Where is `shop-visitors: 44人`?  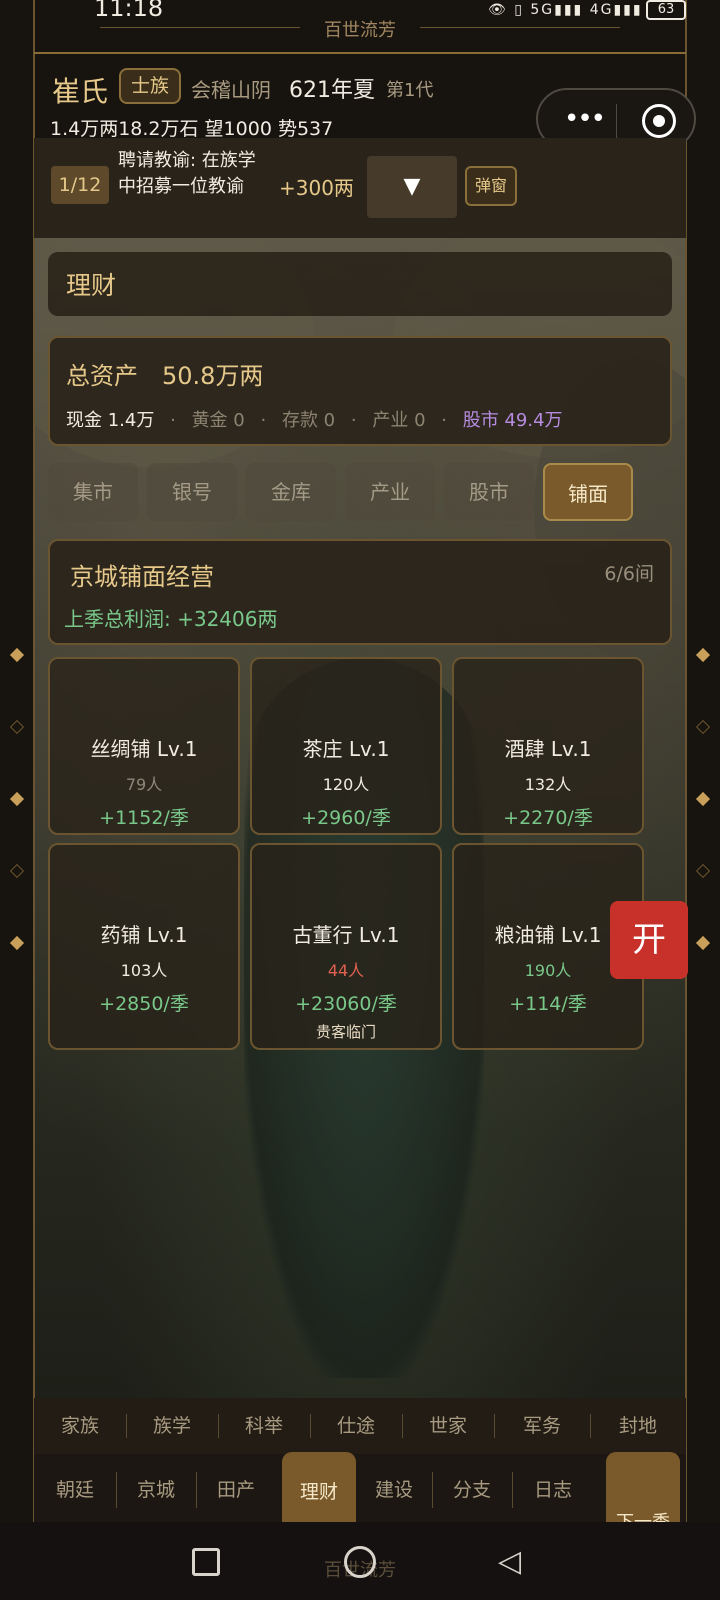
shop-visitors: 44人 is located at coordinates (346, 970).